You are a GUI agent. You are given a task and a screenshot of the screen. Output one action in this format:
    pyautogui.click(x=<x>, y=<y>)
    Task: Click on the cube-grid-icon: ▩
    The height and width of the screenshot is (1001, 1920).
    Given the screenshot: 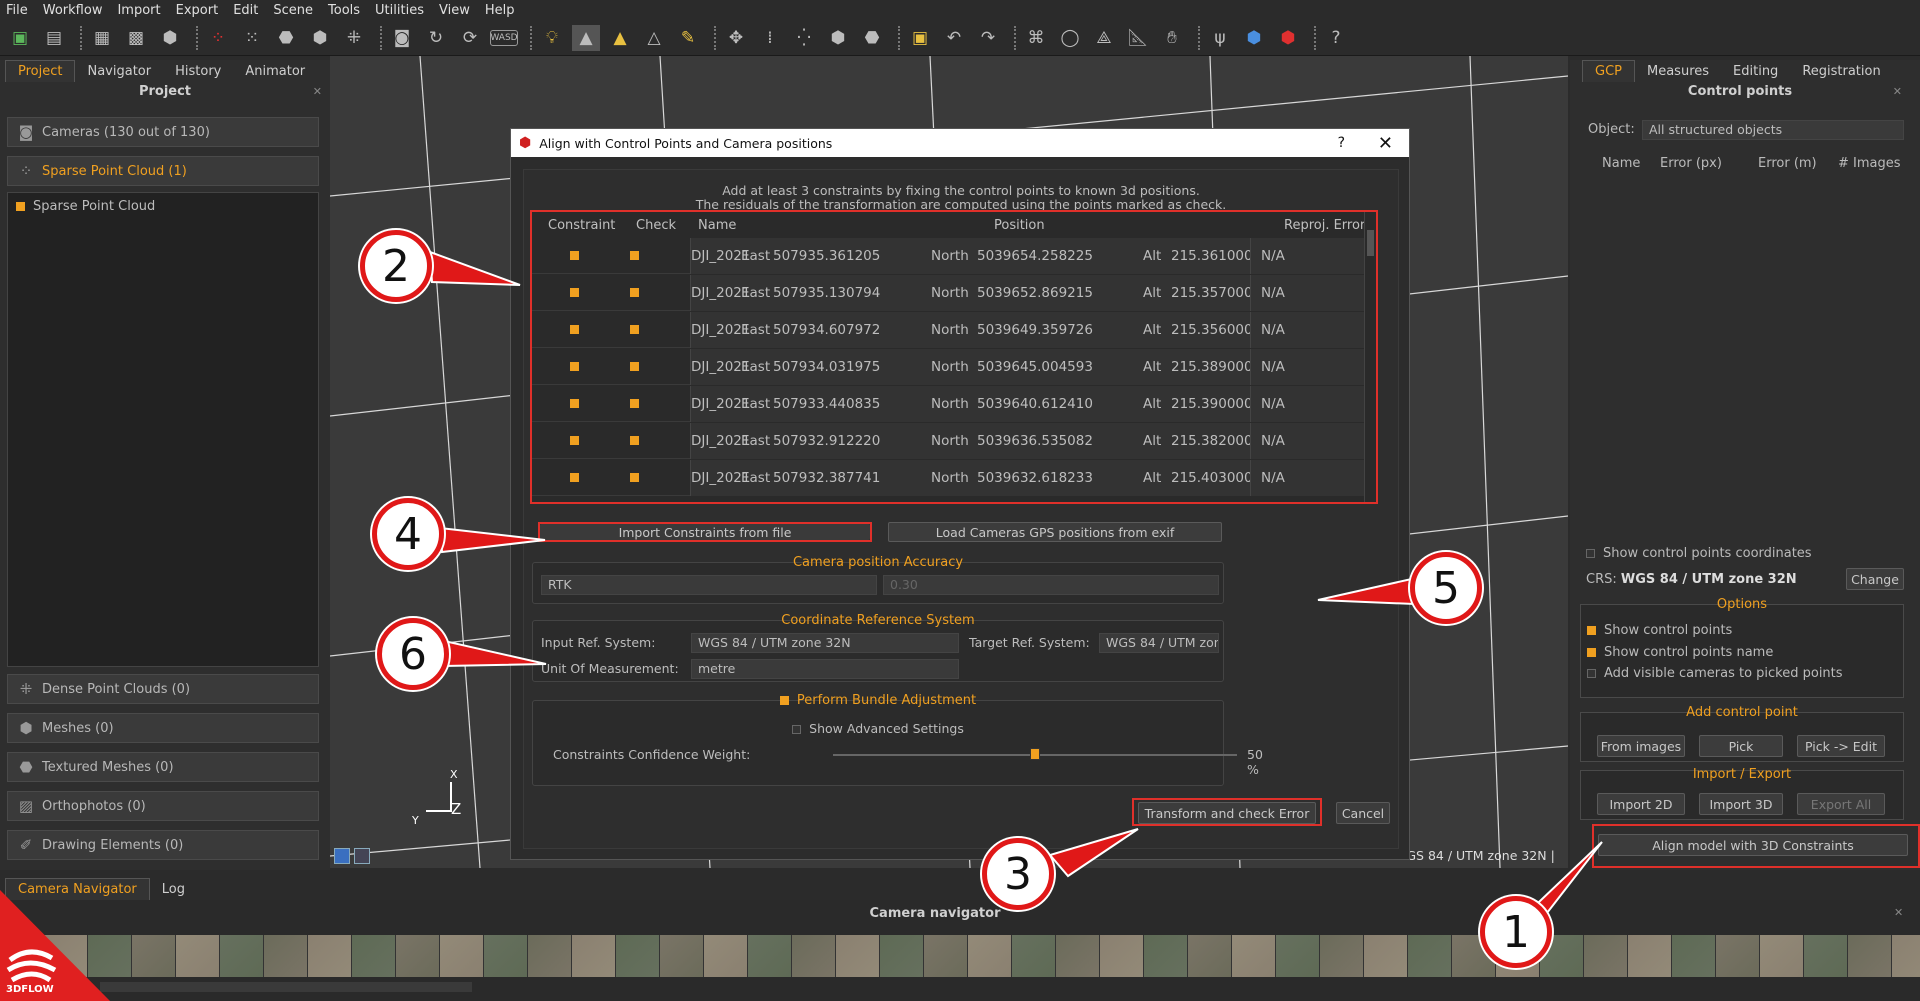 What is the action you would take?
    pyautogui.click(x=136, y=38)
    